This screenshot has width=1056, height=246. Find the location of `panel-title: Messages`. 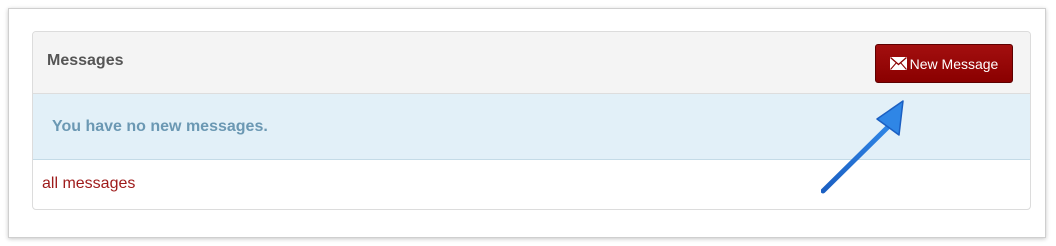

panel-title: Messages is located at coordinates (85, 60).